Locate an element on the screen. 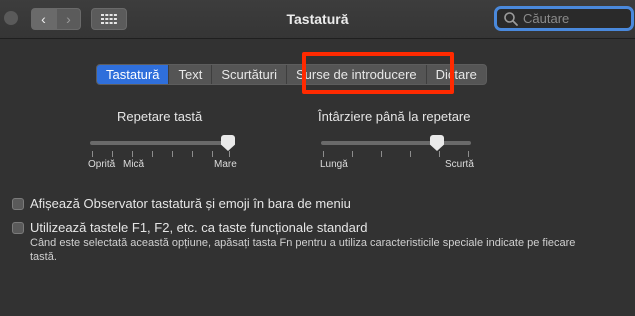 The width and height of the screenshot is (635, 316). search-icon is located at coordinates (511, 18).